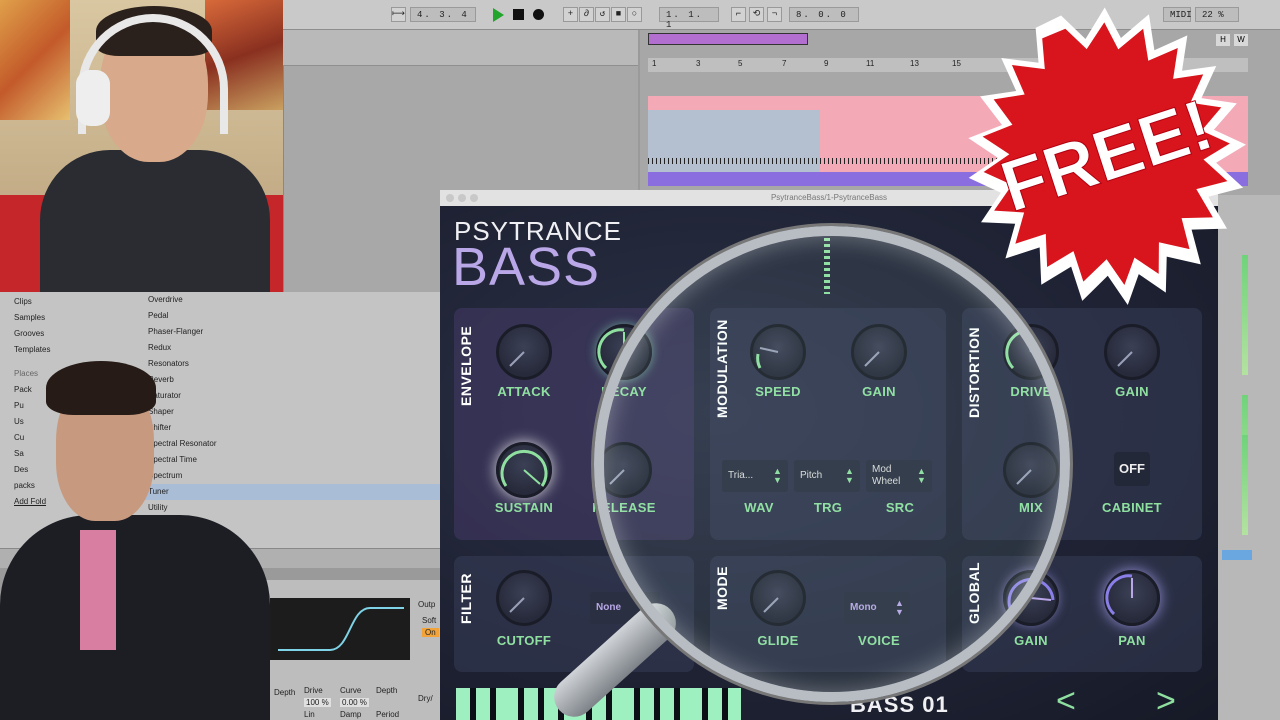  Describe the element at coordinates (824, 14) in the screenshot. I see `loop-length: 8. 0. 0` at that location.